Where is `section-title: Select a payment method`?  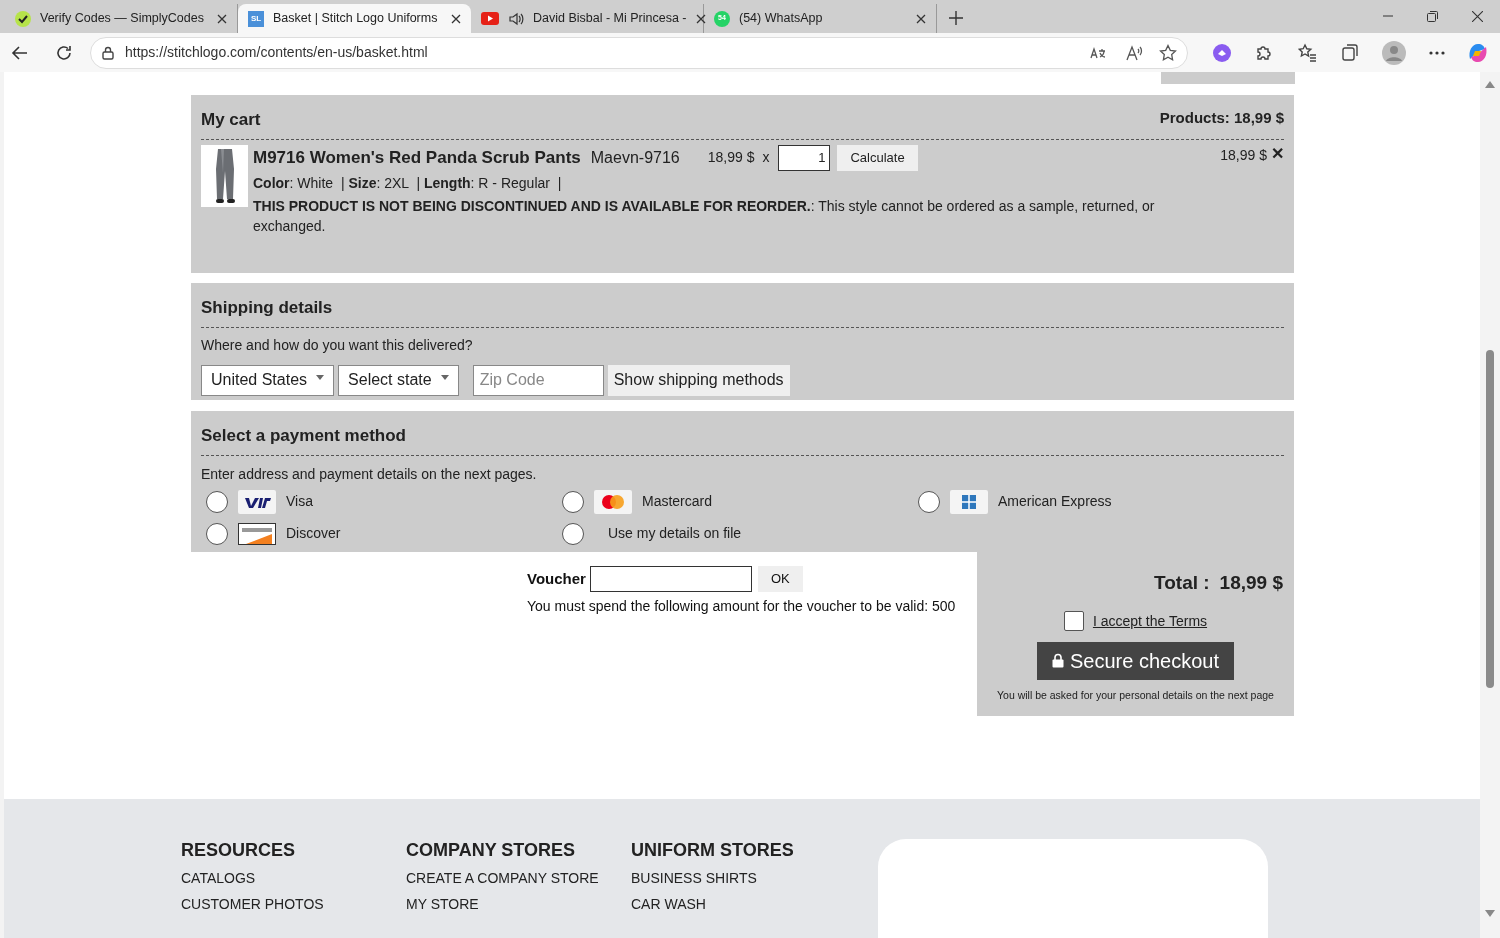 section-title: Select a payment method is located at coordinates (303, 435).